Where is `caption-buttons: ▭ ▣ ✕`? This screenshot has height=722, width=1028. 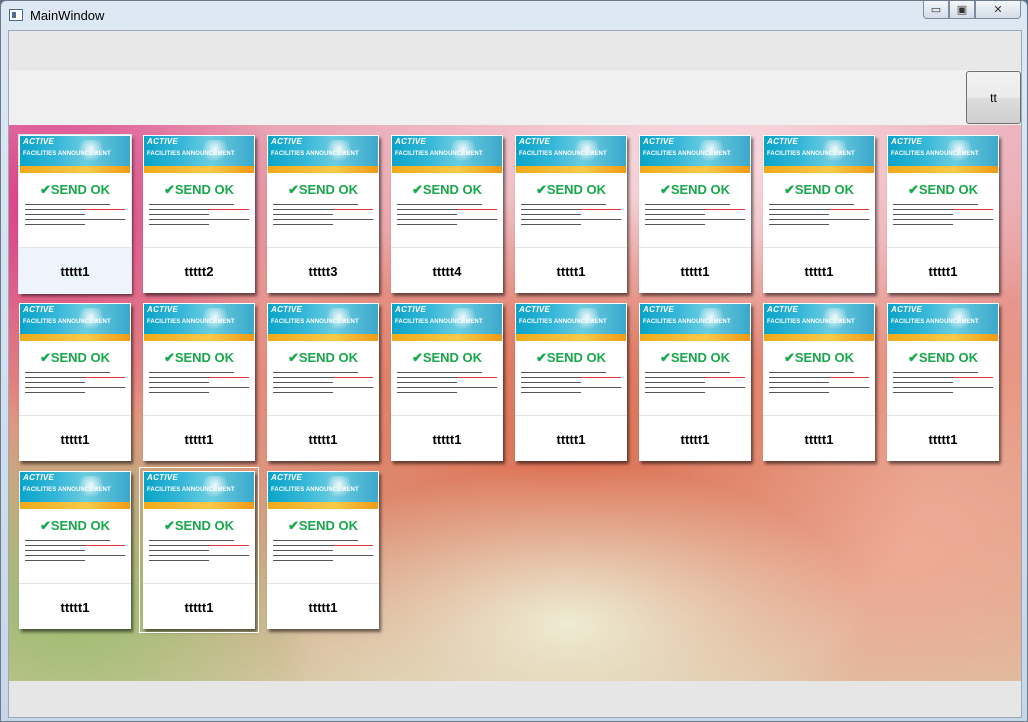 caption-buttons: ▭ ▣ ✕ is located at coordinates (972, 10).